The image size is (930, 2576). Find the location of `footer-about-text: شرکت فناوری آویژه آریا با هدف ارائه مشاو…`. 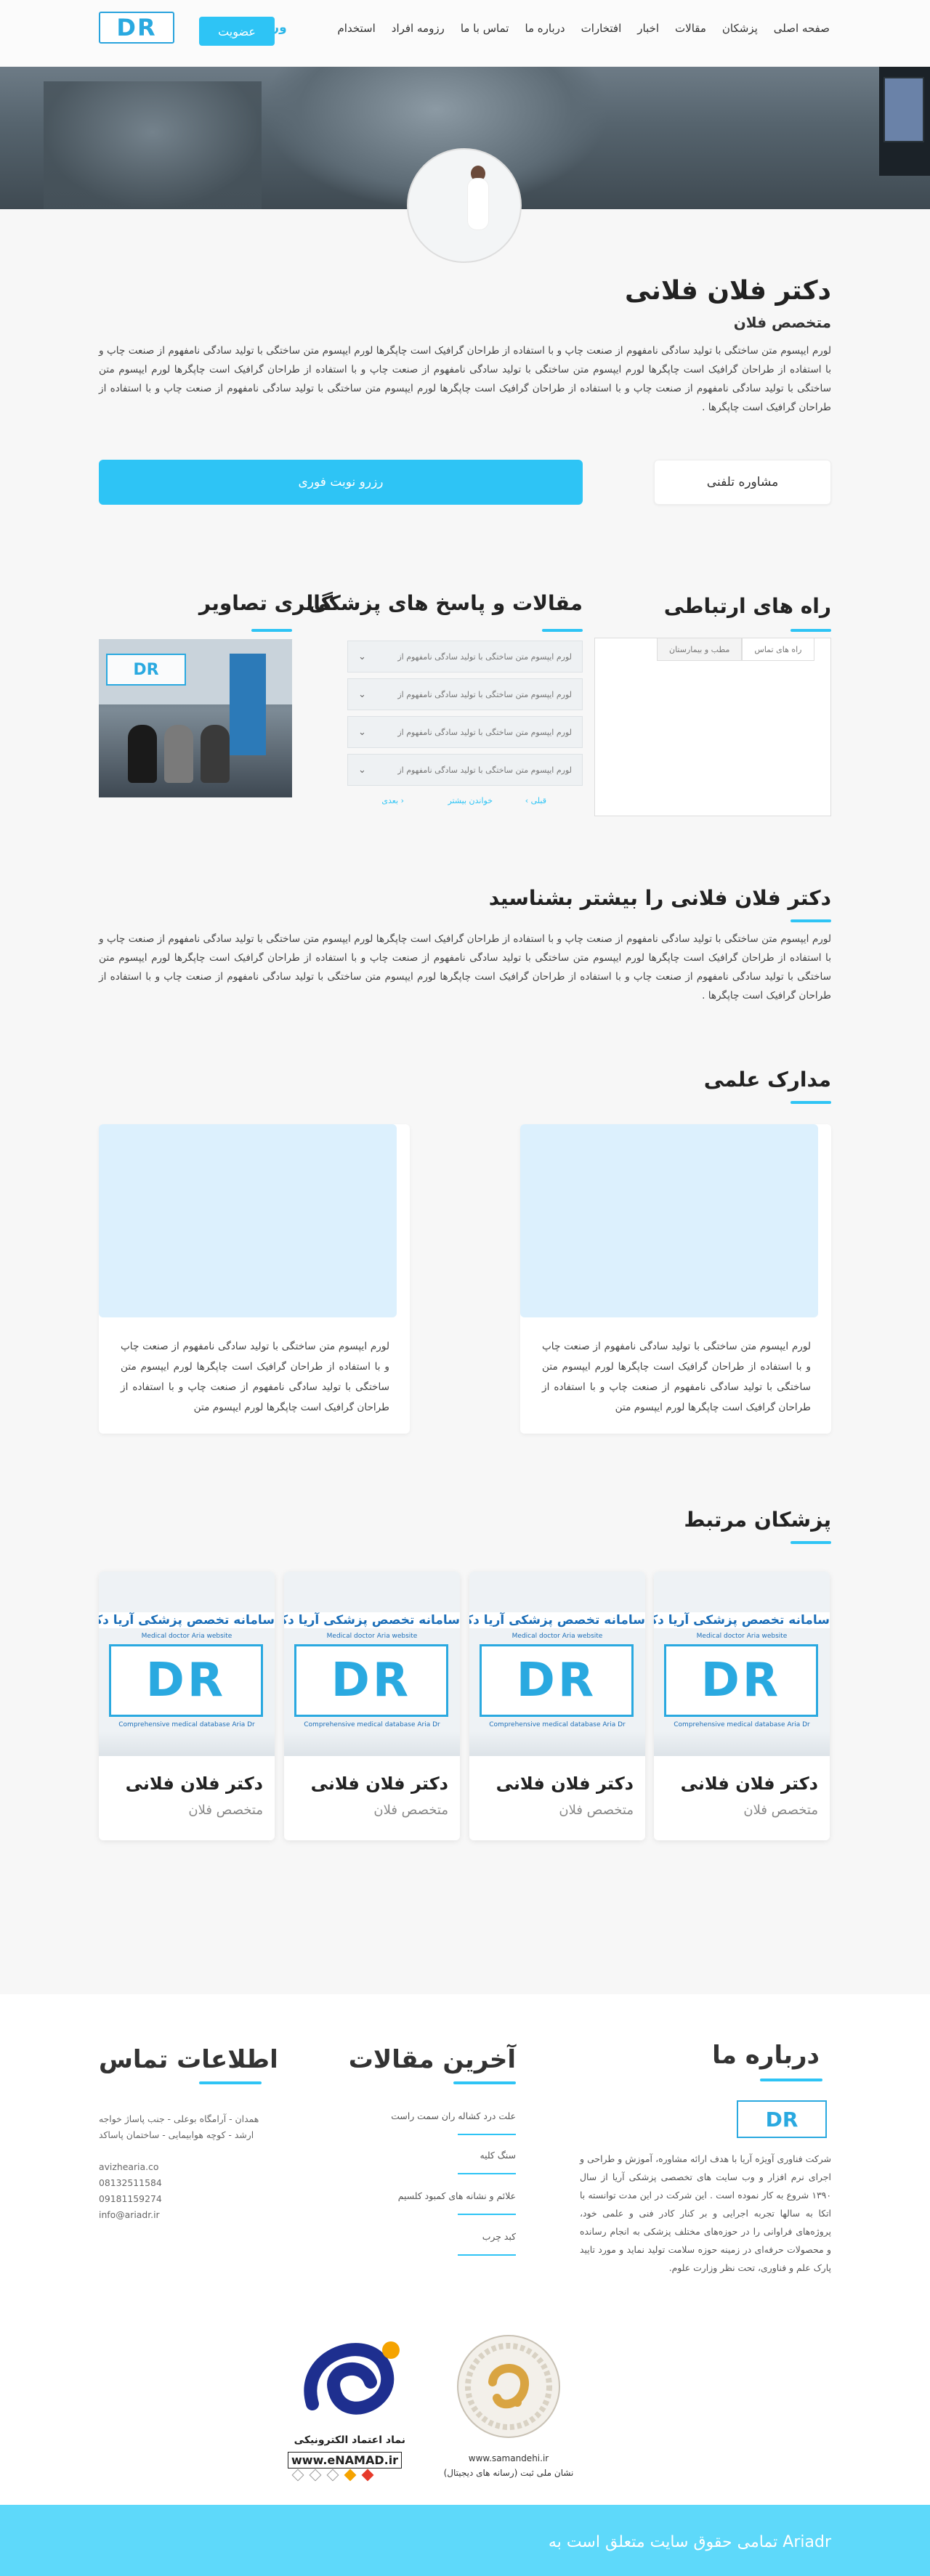

footer-about-text: شرکت فناوری آویژه آریا با هدف ارائه مشاو… is located at coordinates (706, 2213).